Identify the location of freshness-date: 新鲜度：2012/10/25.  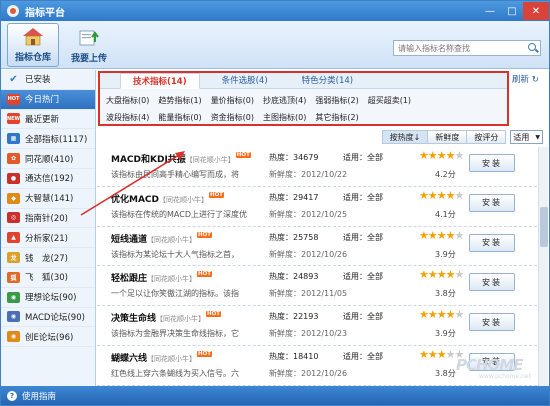
(308, 214).